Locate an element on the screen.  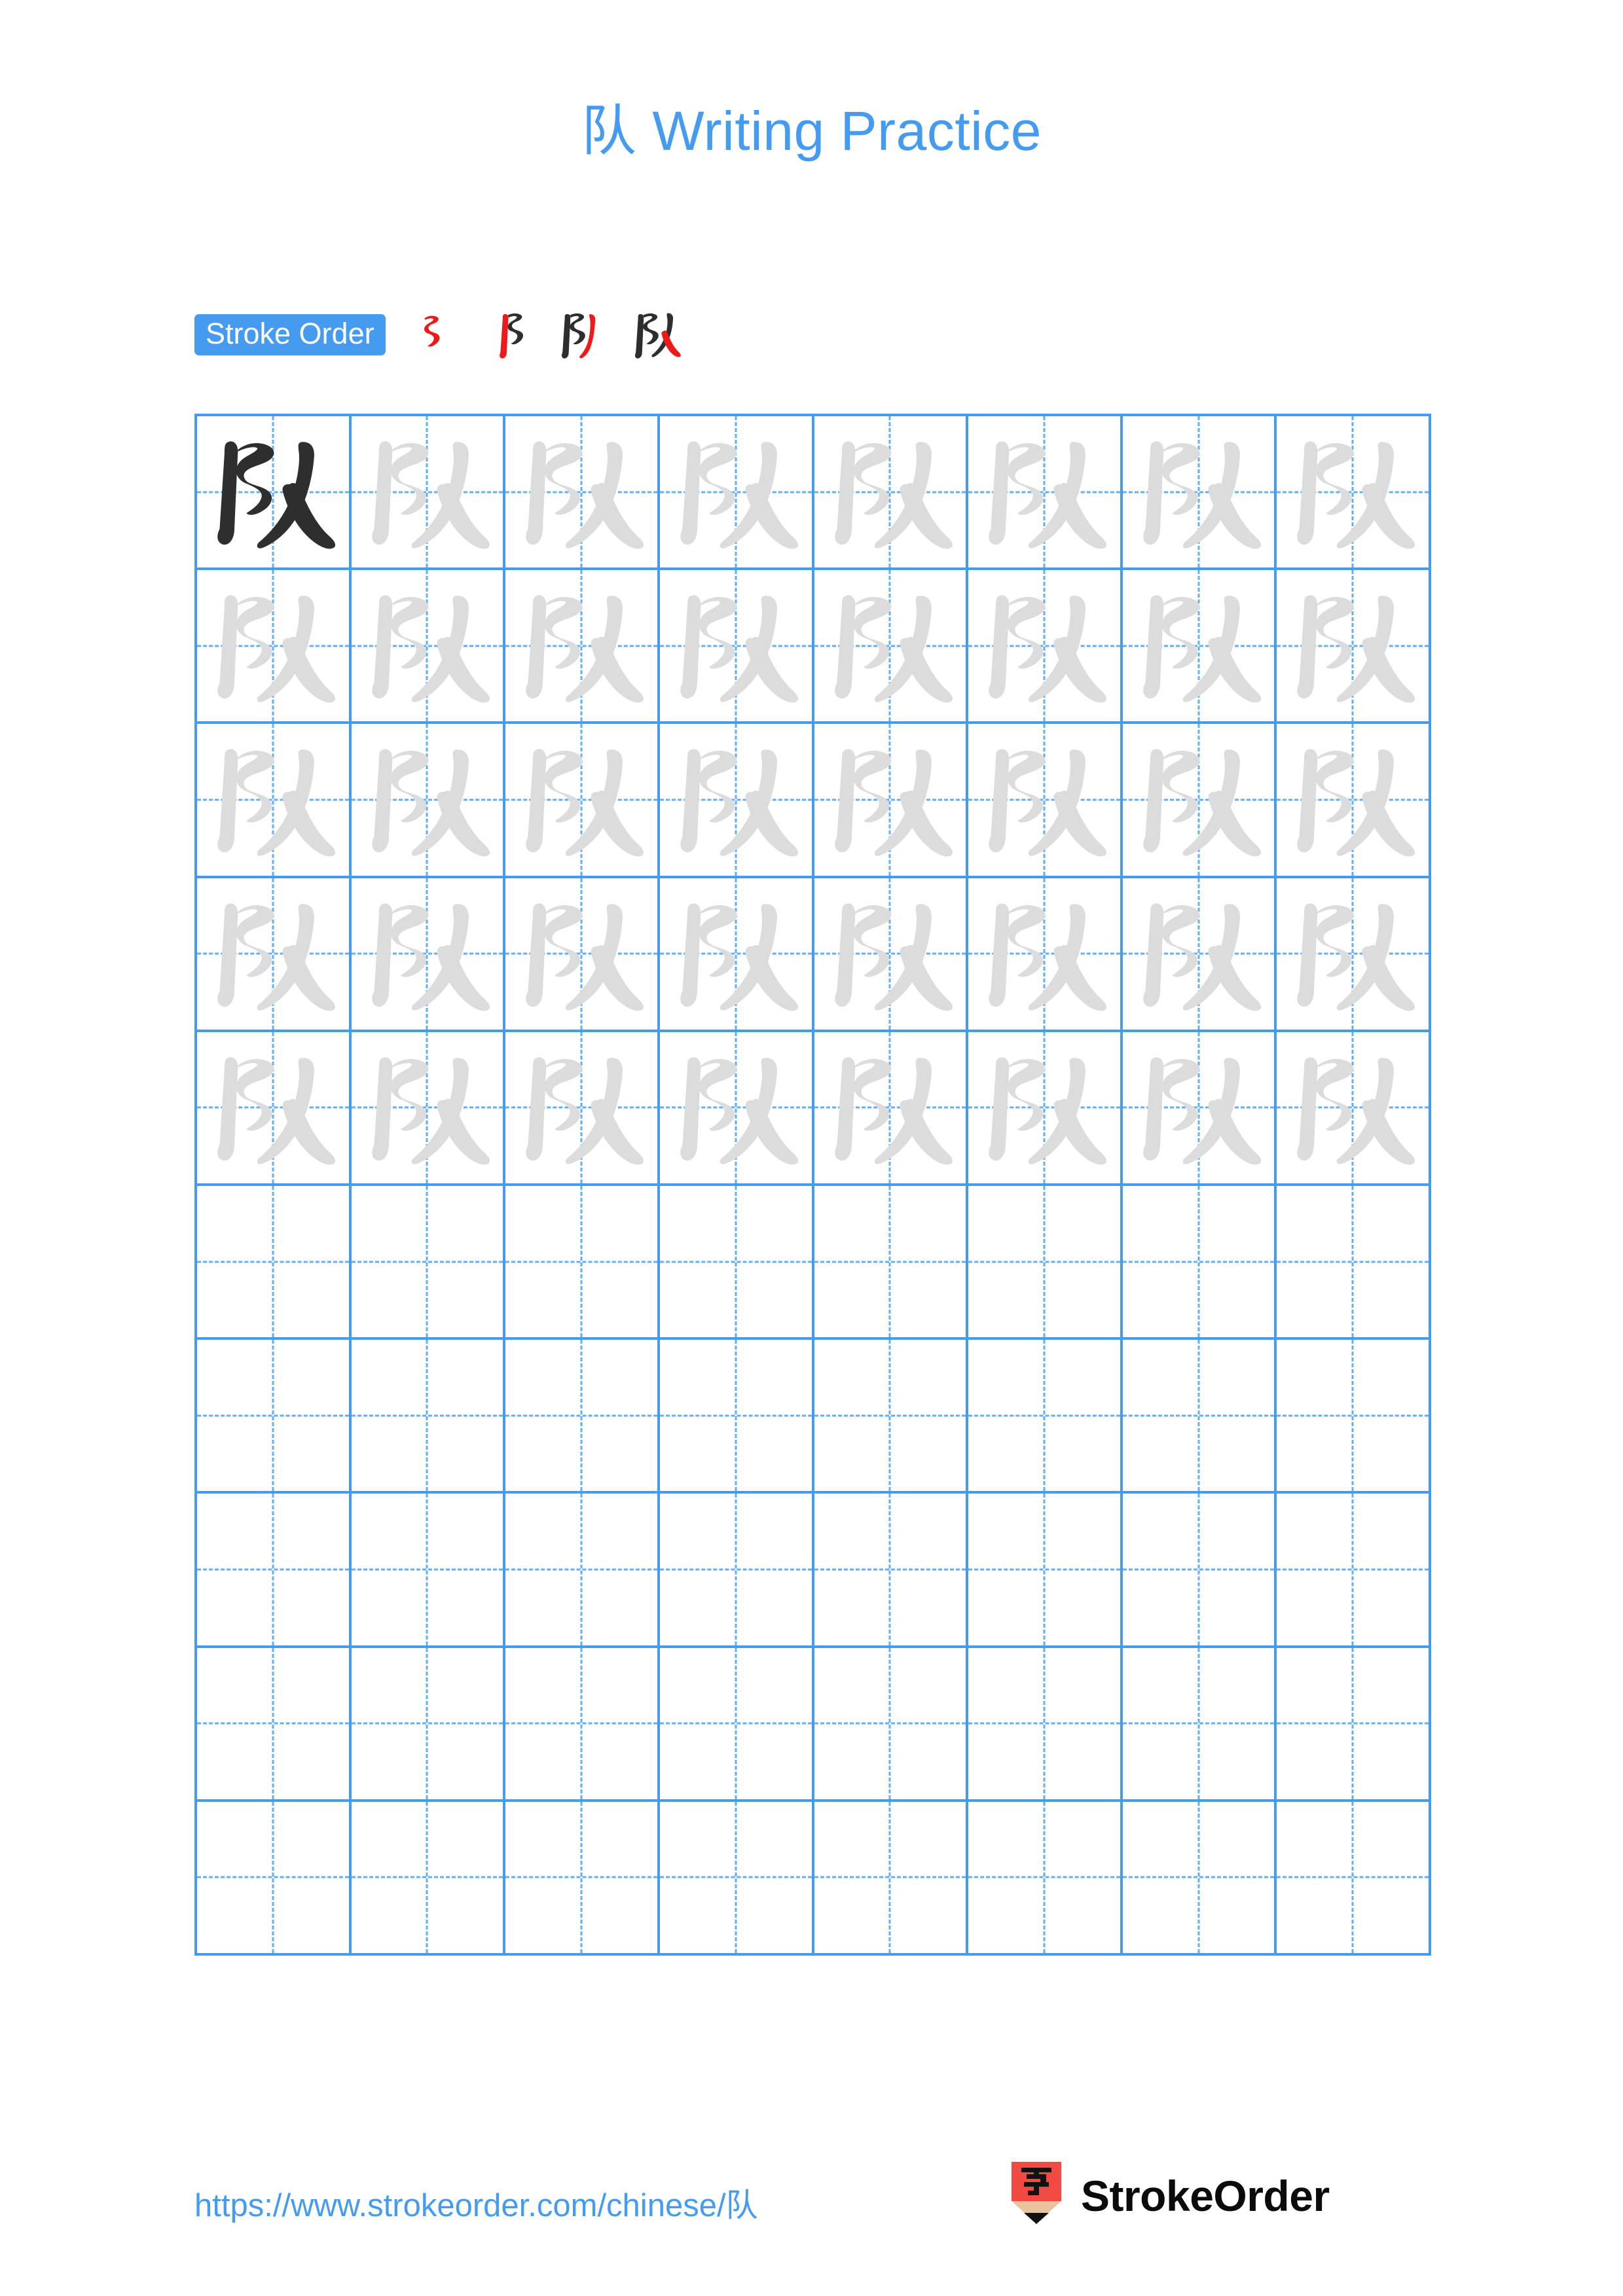
footer-url-link: https://www.strokeorder.com/chinese/队 is located at coordinates (476, 2202).